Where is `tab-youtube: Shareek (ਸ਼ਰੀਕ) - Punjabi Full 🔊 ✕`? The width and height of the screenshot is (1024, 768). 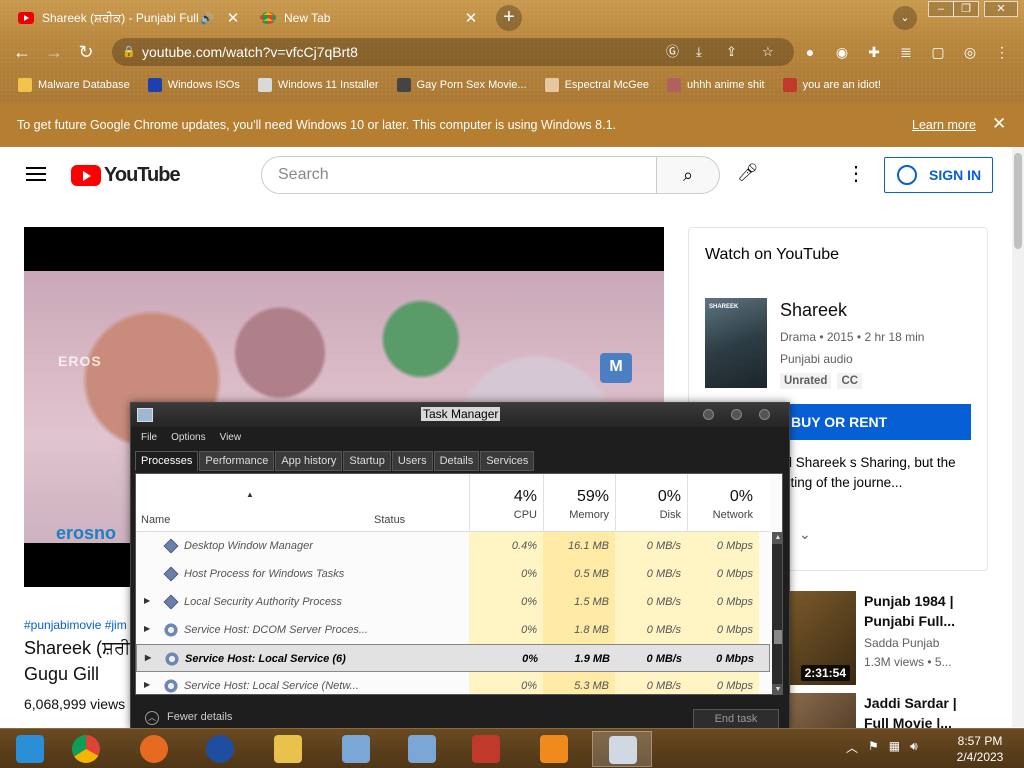
tab-youtube: Shareek (ਸ਼ਰੀਕ) - Punjabi Full 🔊 ✕ is located at coordinates (128, 18).